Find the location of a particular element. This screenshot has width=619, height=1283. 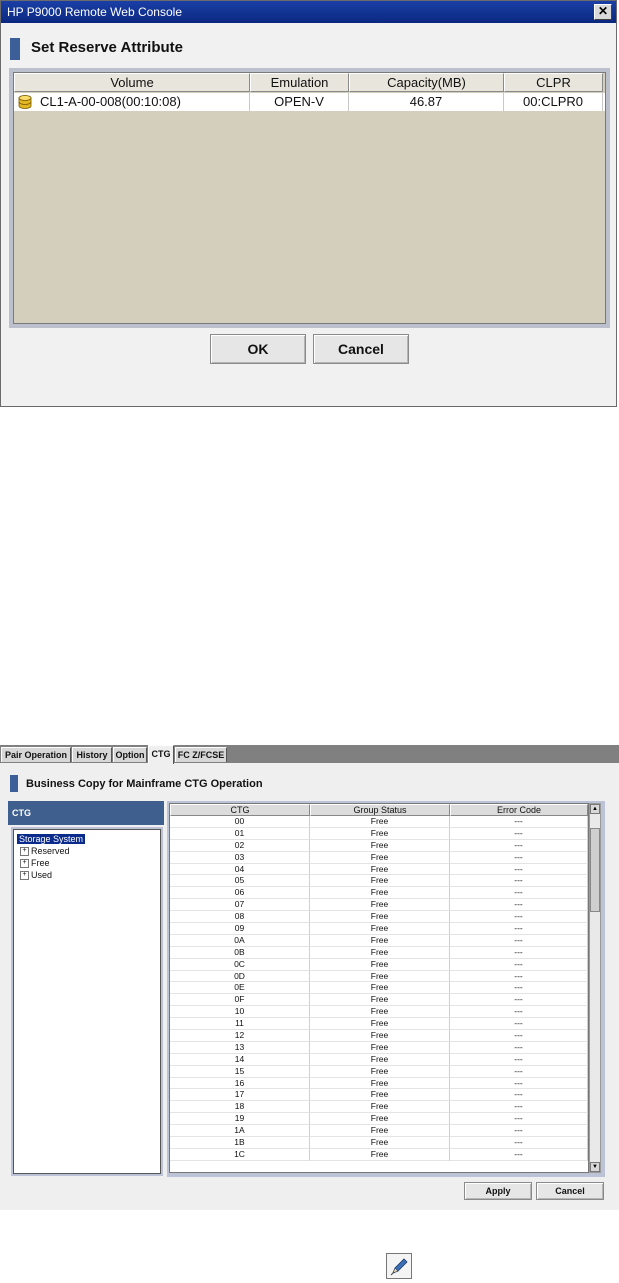

heading-marker is located at coordinates (15, 49).